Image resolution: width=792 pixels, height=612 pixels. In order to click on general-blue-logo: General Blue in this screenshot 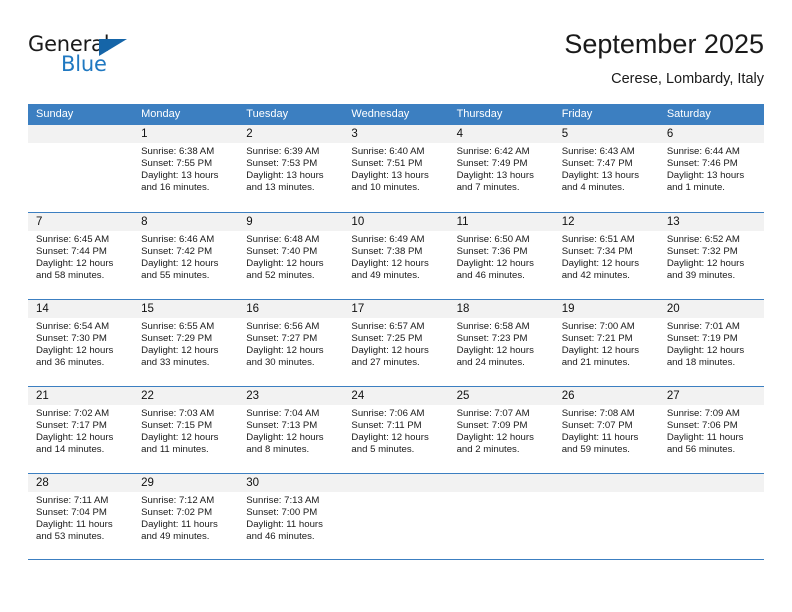, I will do `click(88, 59)`.